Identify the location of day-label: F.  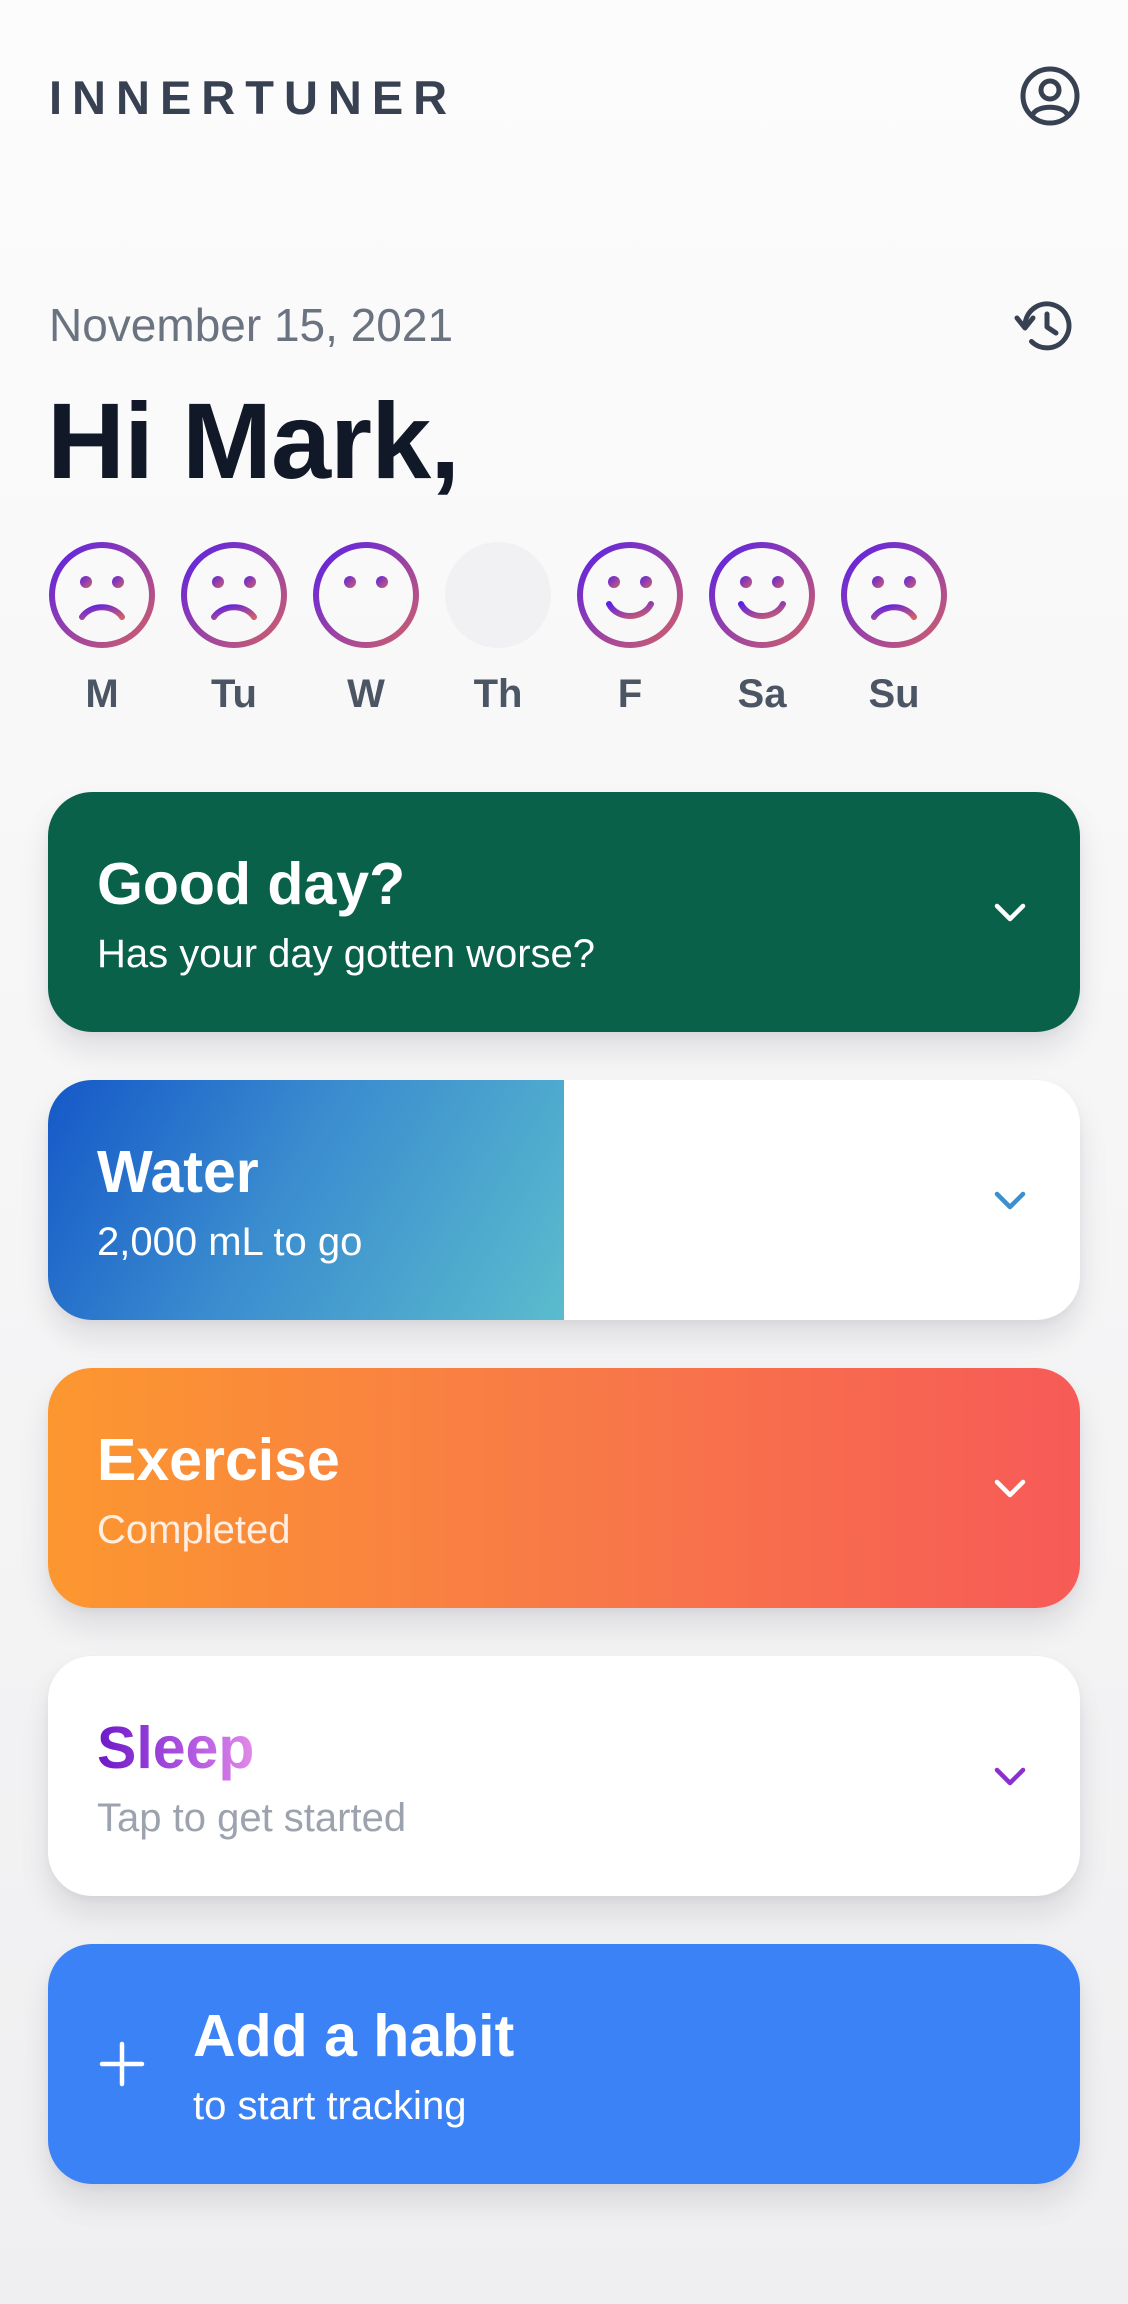
(630, 694).